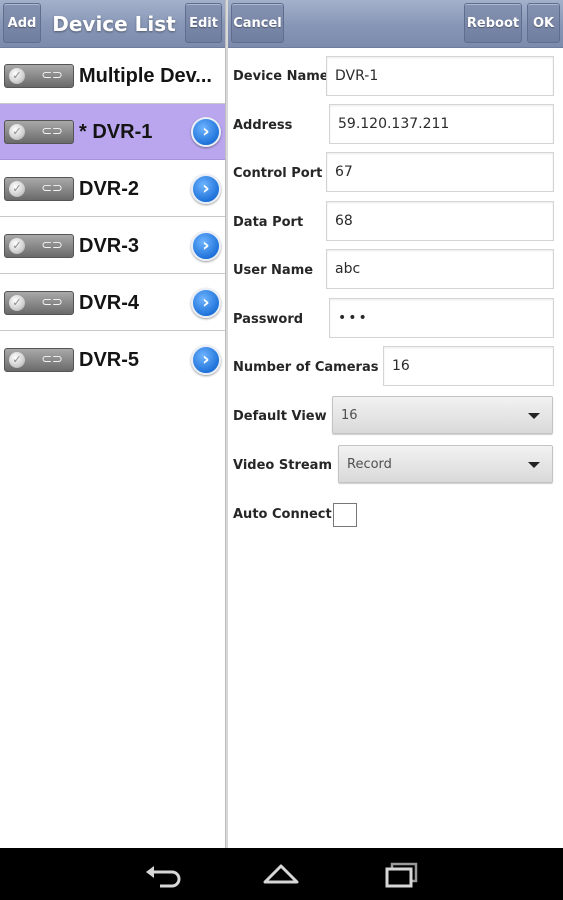  I want to click on video-stream-select: Record, so click(445, 464).